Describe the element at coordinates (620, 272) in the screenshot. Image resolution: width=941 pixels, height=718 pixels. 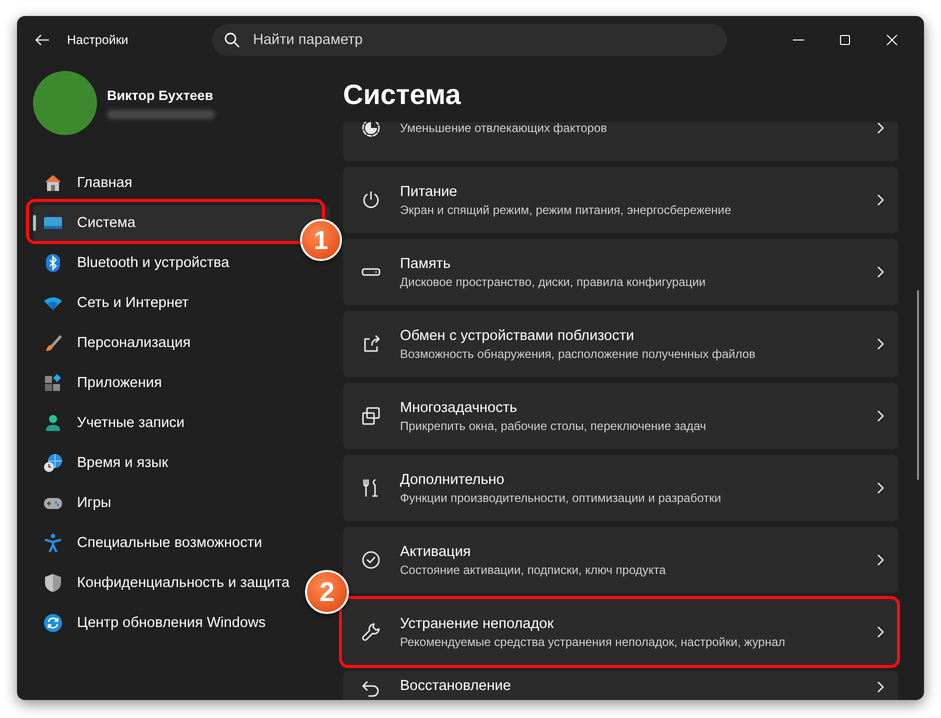
I see `settings-card: Память Дисковое пространство, диски, правила конфигурации` at that location.